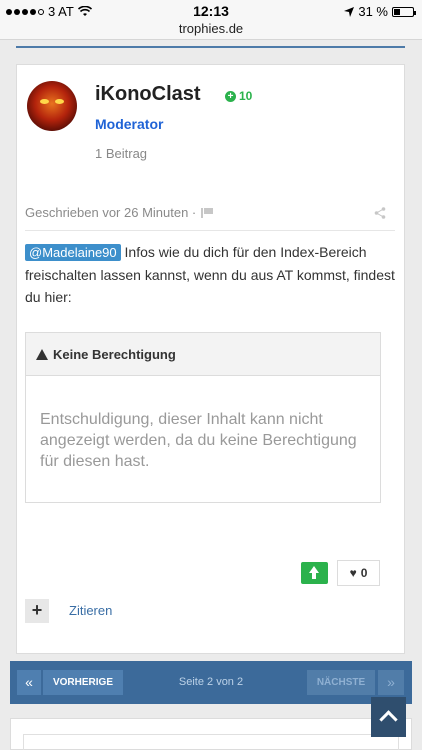  What do you see at coordinates (148, 94) in the screenshot?
I see `author-name: iKonoClast` at bounding box center [148, 94].